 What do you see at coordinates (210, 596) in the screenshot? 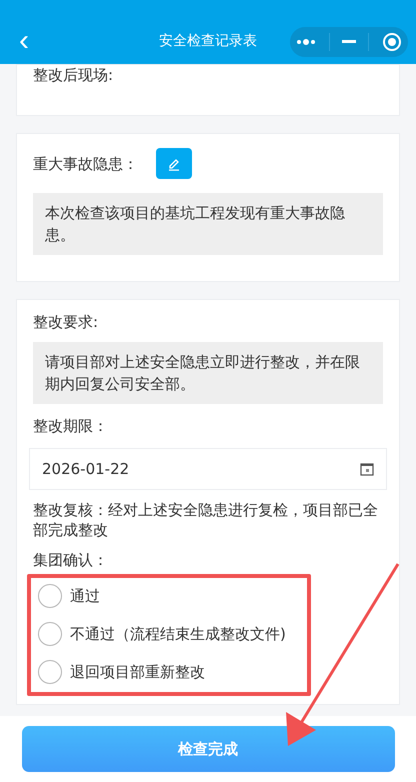
I see `radio-option: 通过` at bounding box center [210, 596].